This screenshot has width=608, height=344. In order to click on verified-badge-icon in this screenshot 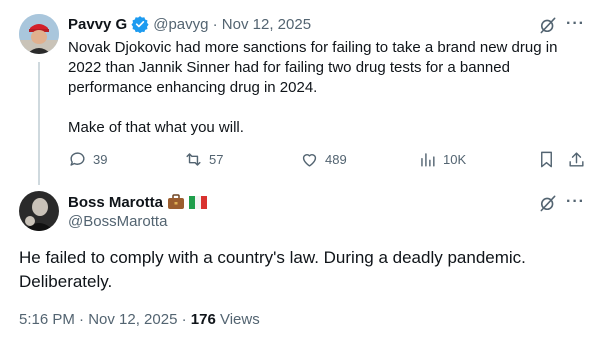, I will do `click(140, 24)`.